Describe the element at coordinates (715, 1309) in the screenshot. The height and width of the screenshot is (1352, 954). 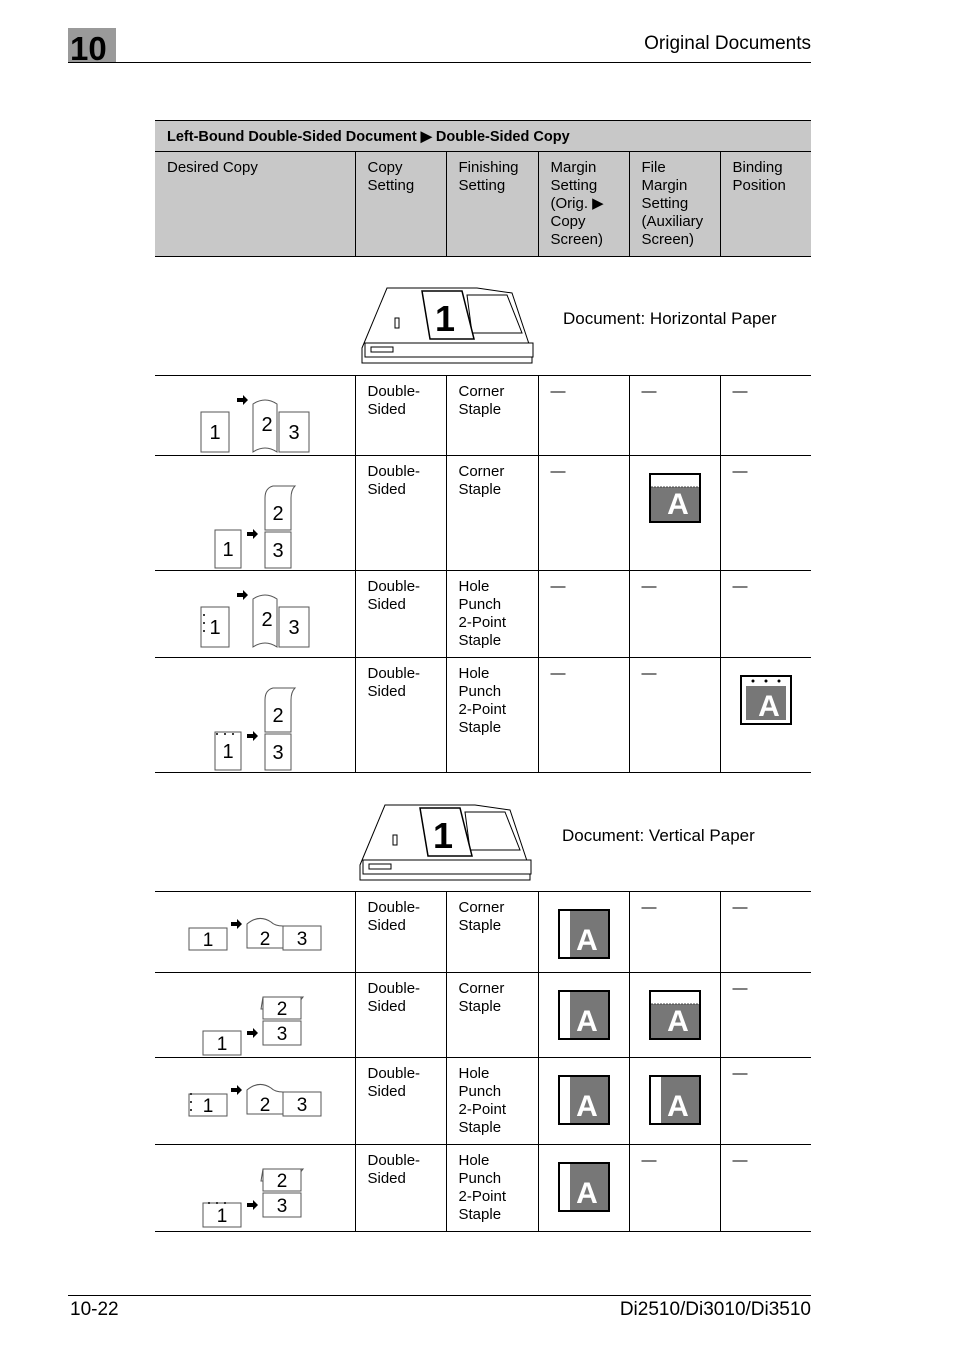
I see `model-name: Di2510/Di3010/Di3510` at that location.